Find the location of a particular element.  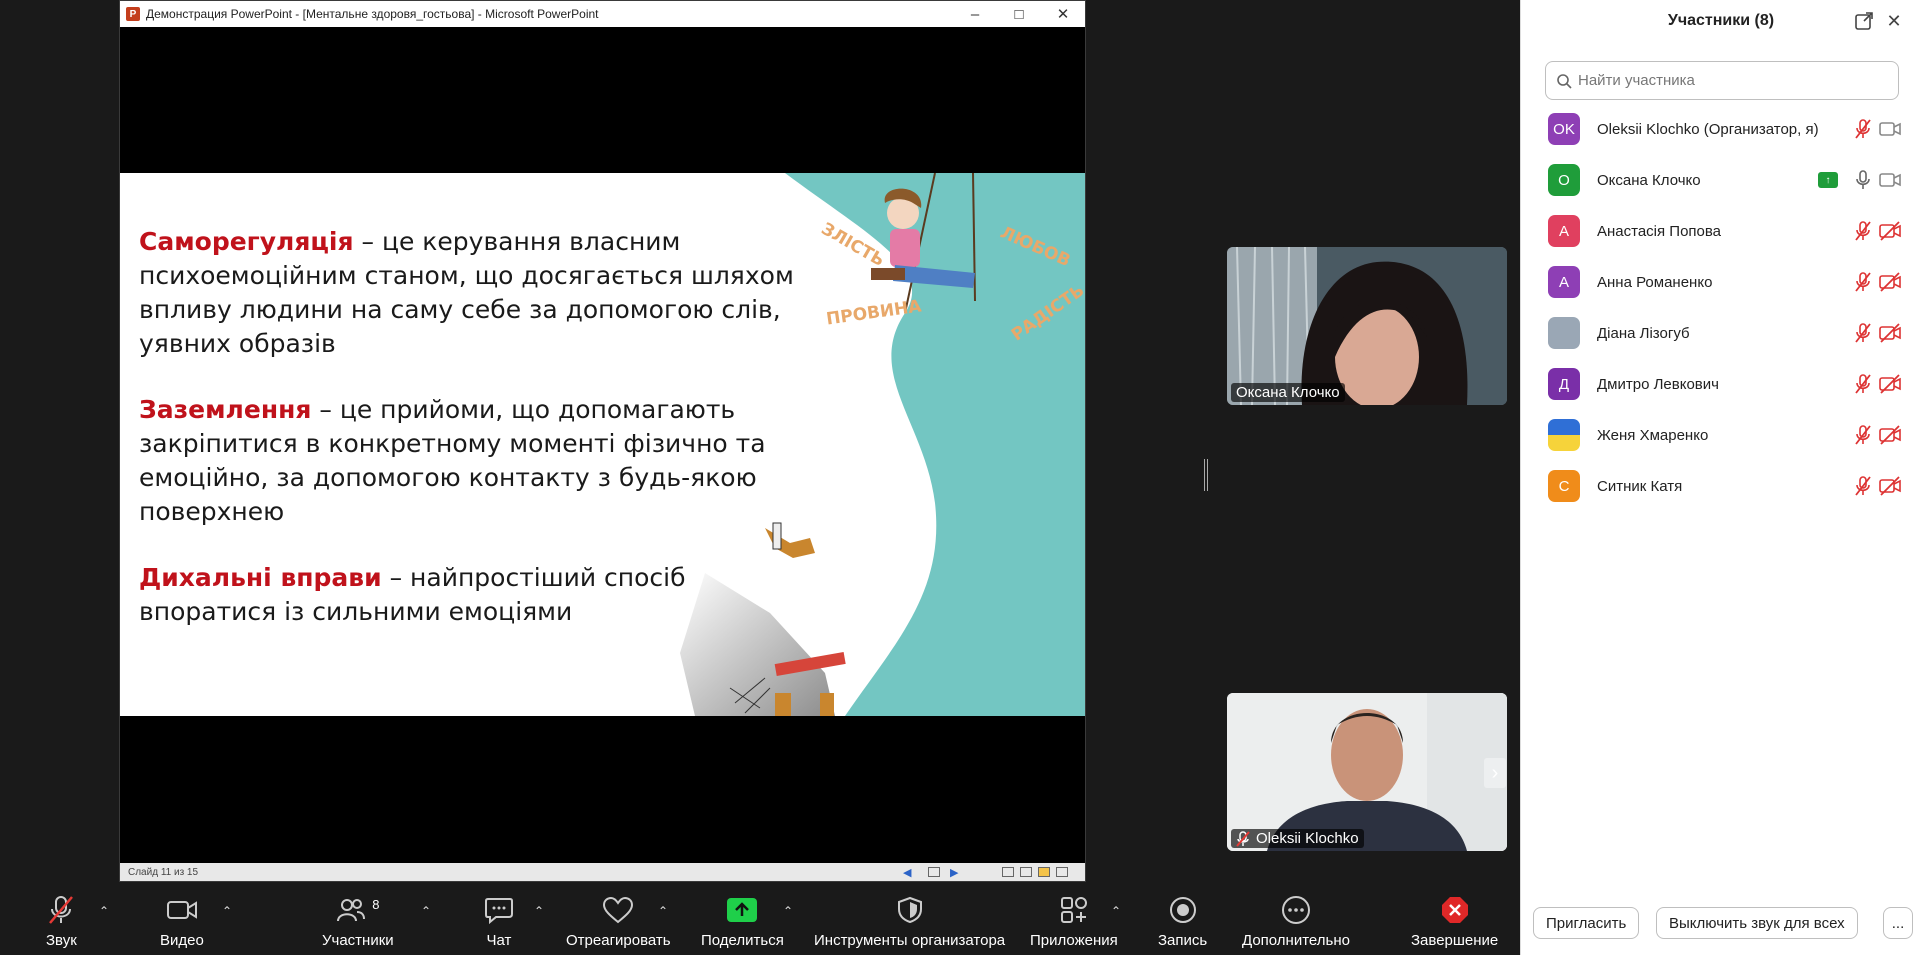

maximize-button: □ is located at coordinates (1019, 14).